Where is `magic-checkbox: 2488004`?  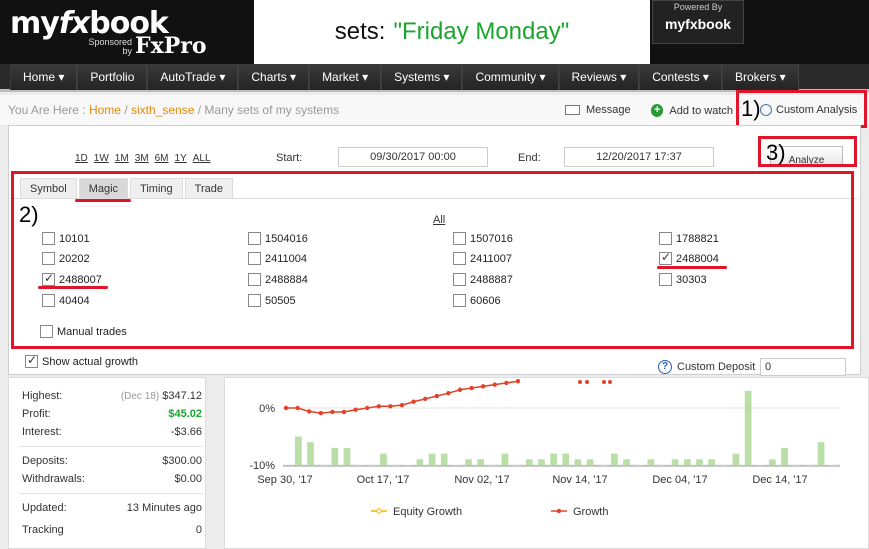
magic-checkbox: 2488004 is located at coordinates (689, 257).